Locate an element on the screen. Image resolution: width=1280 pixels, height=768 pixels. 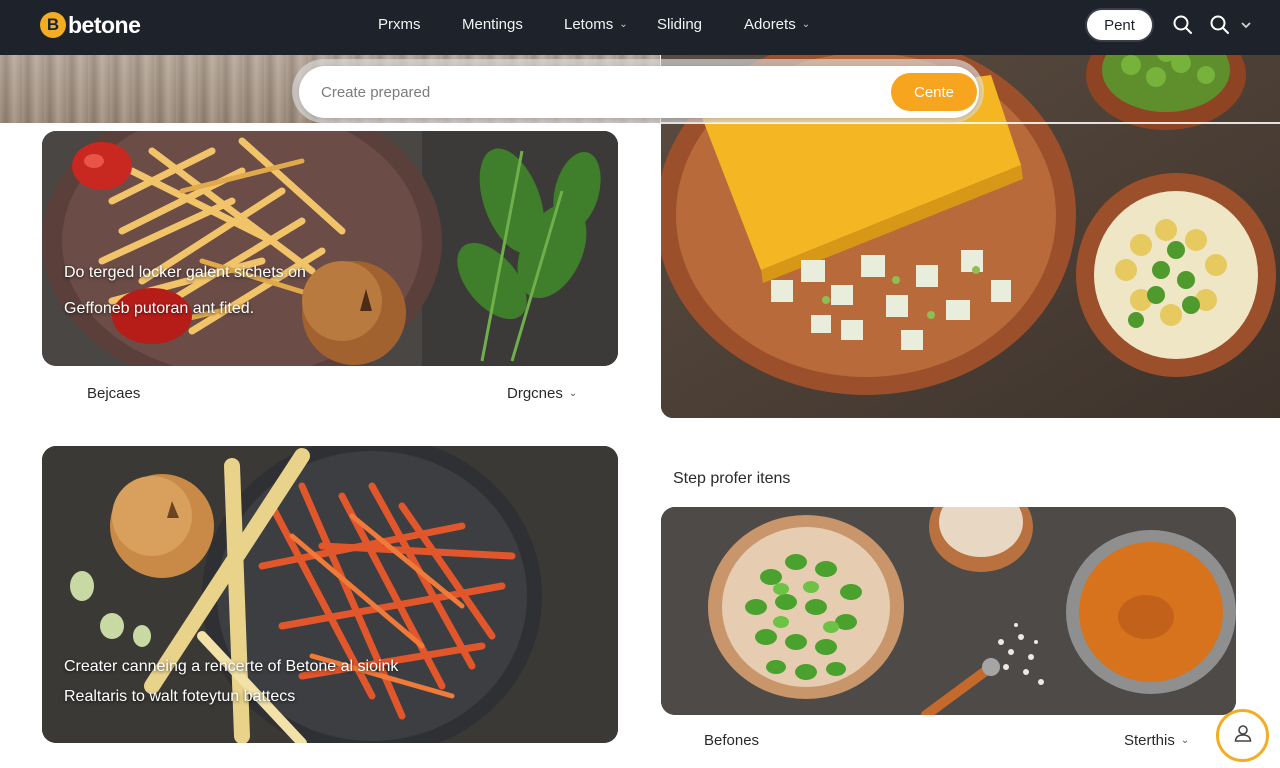
nav-item-letoms: Letoms ⌄ is located at coordinates (596, 24).